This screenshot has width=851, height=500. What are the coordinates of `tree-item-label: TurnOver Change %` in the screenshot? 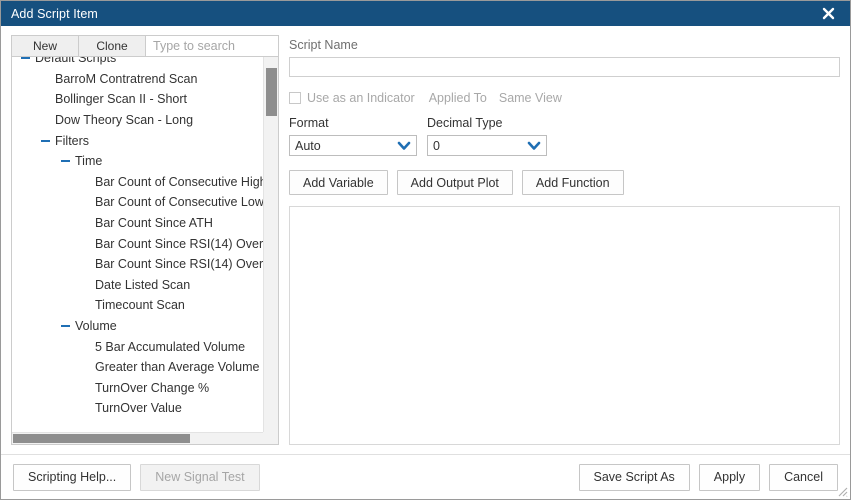 It's located at (152, 387).